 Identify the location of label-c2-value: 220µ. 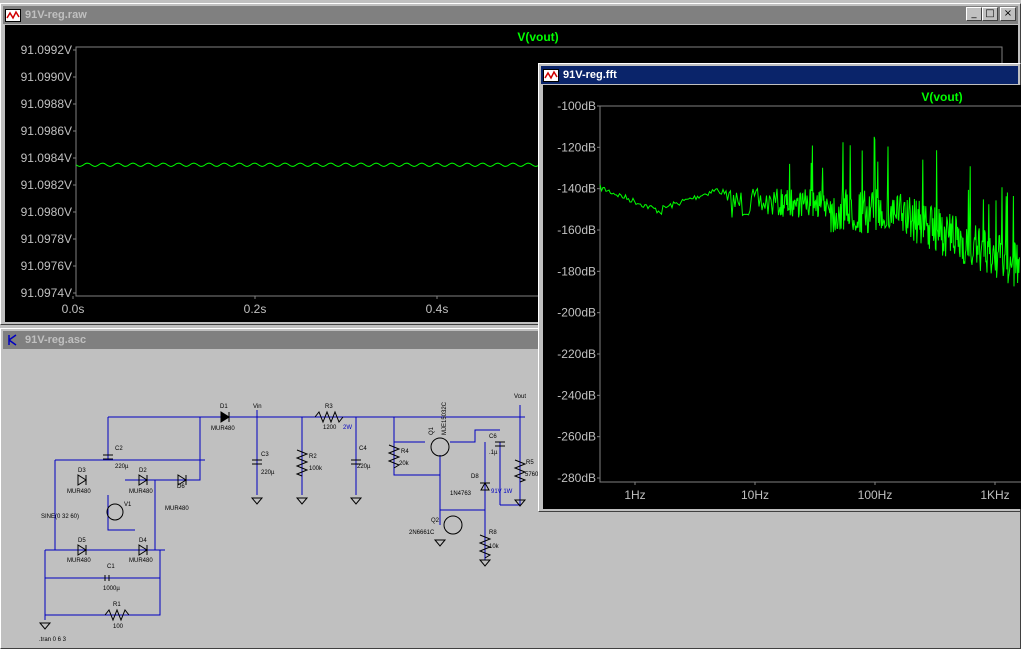
(122, 467).